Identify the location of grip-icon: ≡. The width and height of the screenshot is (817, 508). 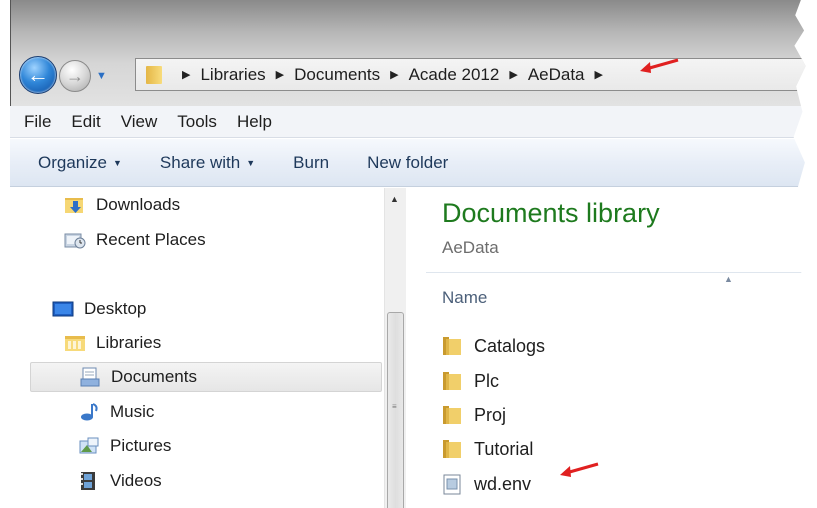
(394, 406).